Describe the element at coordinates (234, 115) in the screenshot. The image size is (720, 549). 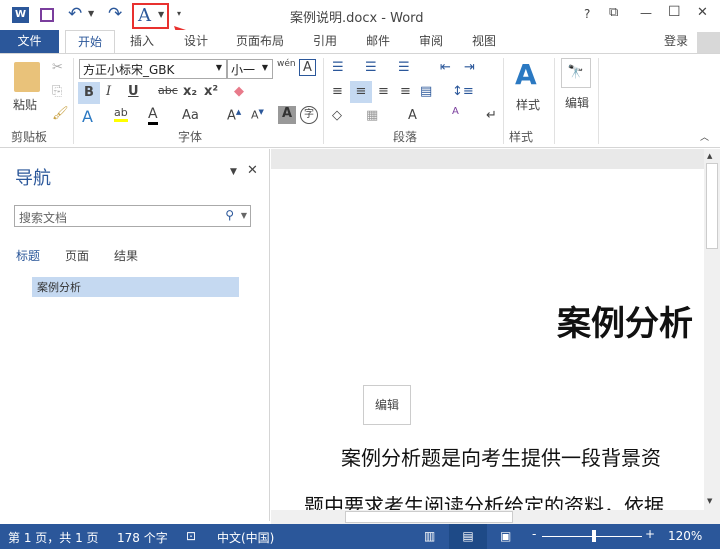
I see `grow-font-icon: A▲` at that location.